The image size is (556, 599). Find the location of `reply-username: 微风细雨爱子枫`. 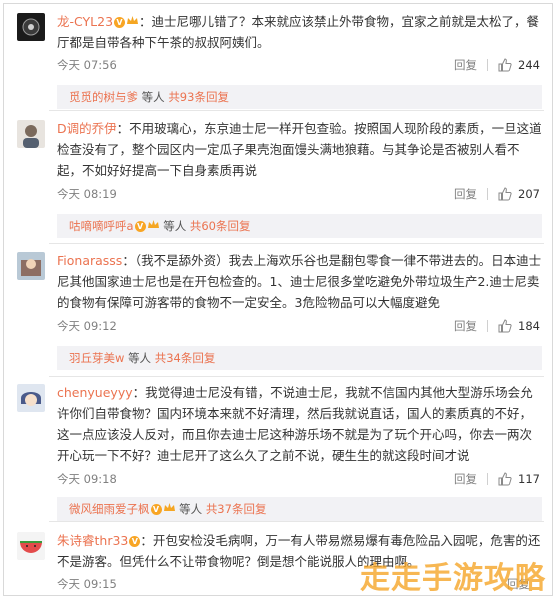

reply-username: 微风细雨爱子枫 is located at coordinates (109, 509).